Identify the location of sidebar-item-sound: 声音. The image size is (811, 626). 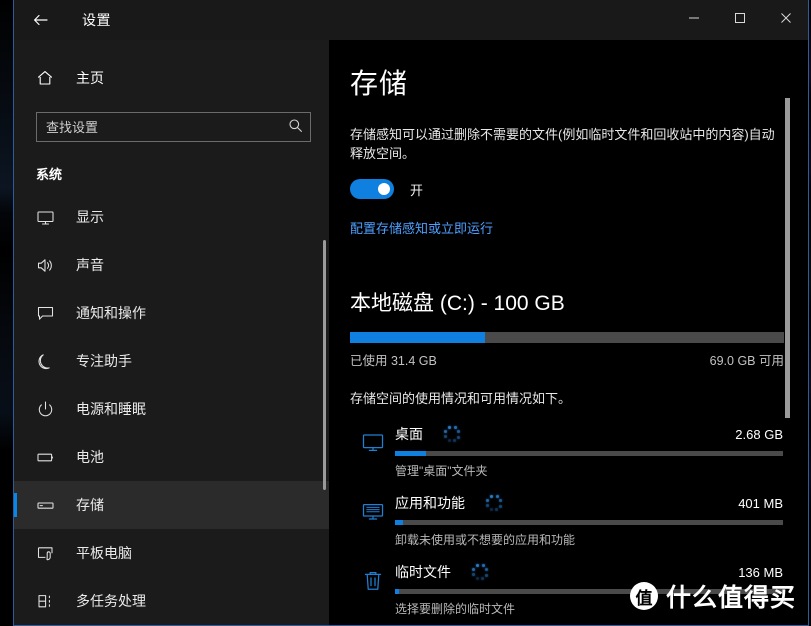
(171, 265).